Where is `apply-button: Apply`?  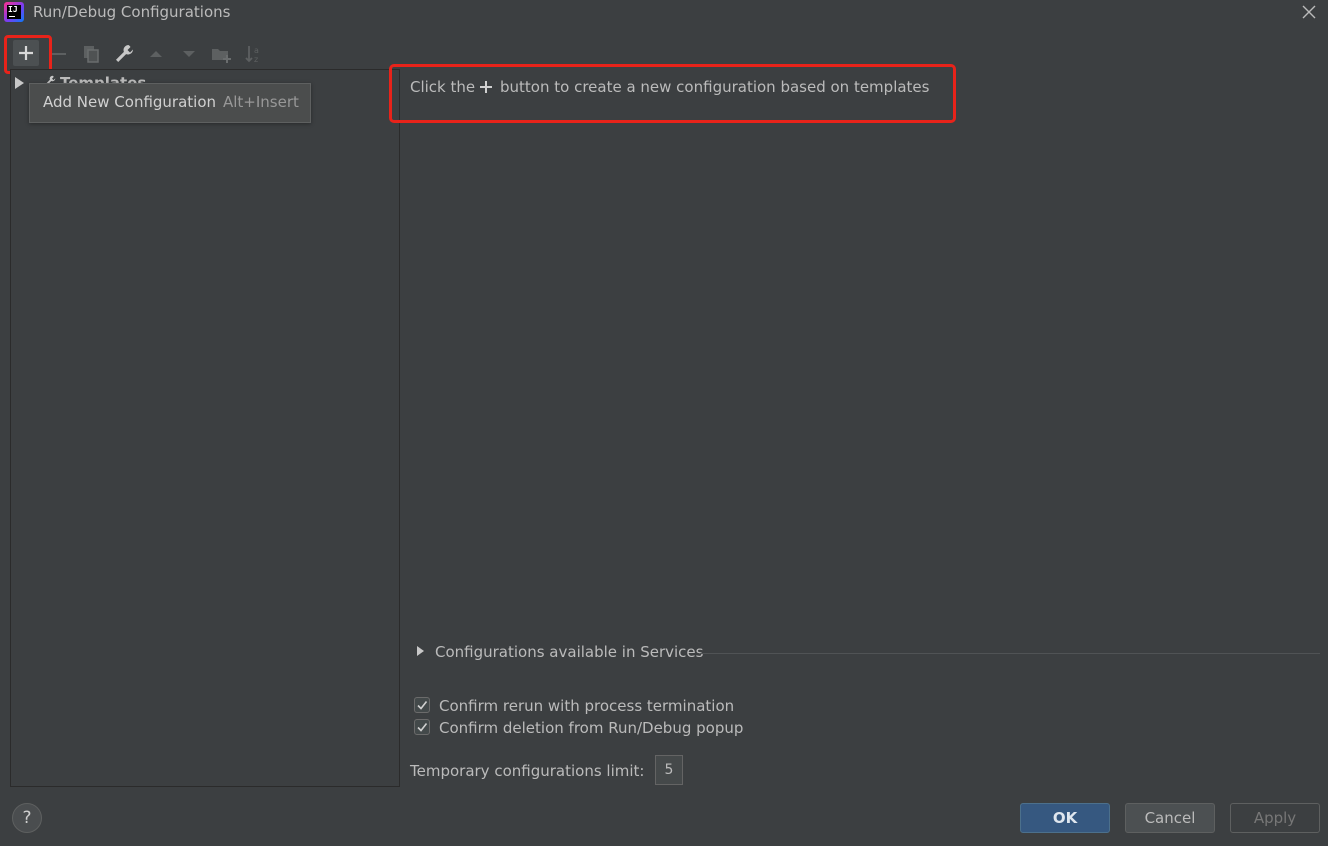
apply-button: Apply is located at coordinates (1275, 818).